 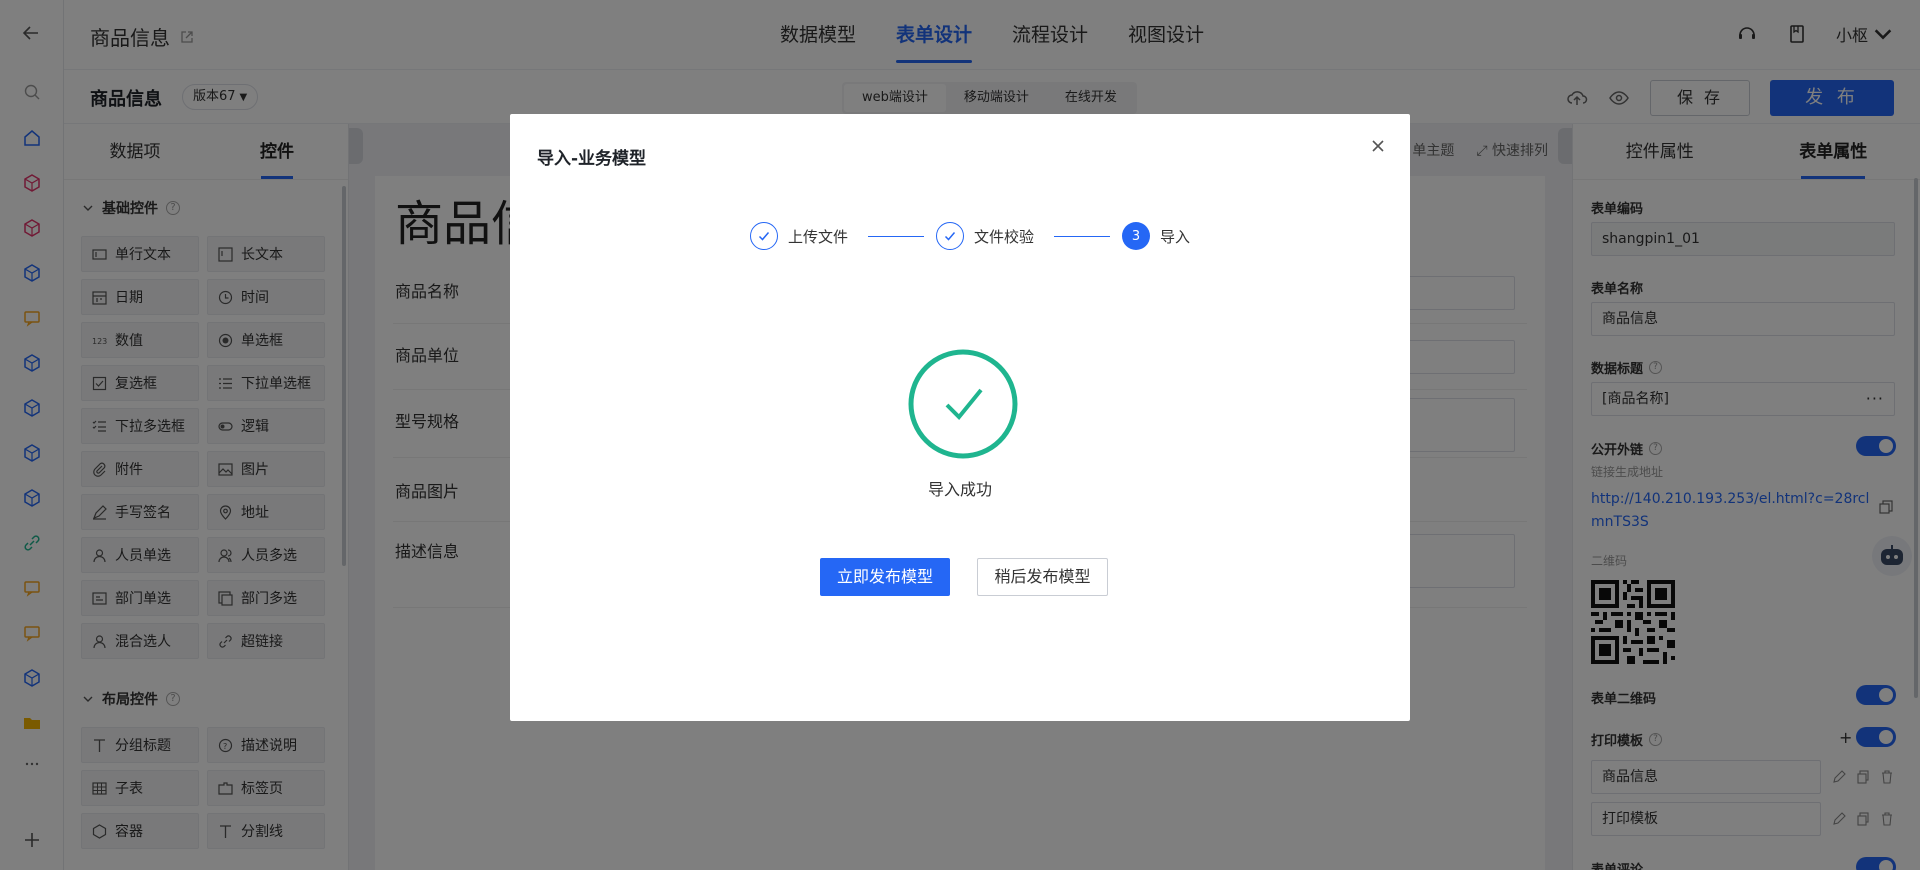 I want to click on step-import: 3 导入, so click(x=1156, y=236).